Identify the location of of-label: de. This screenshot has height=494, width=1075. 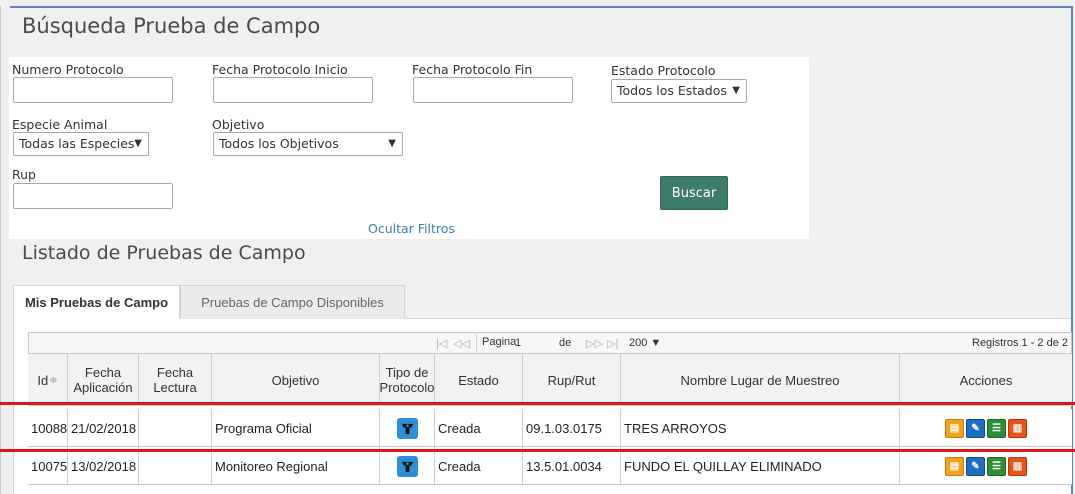
(565, 343).